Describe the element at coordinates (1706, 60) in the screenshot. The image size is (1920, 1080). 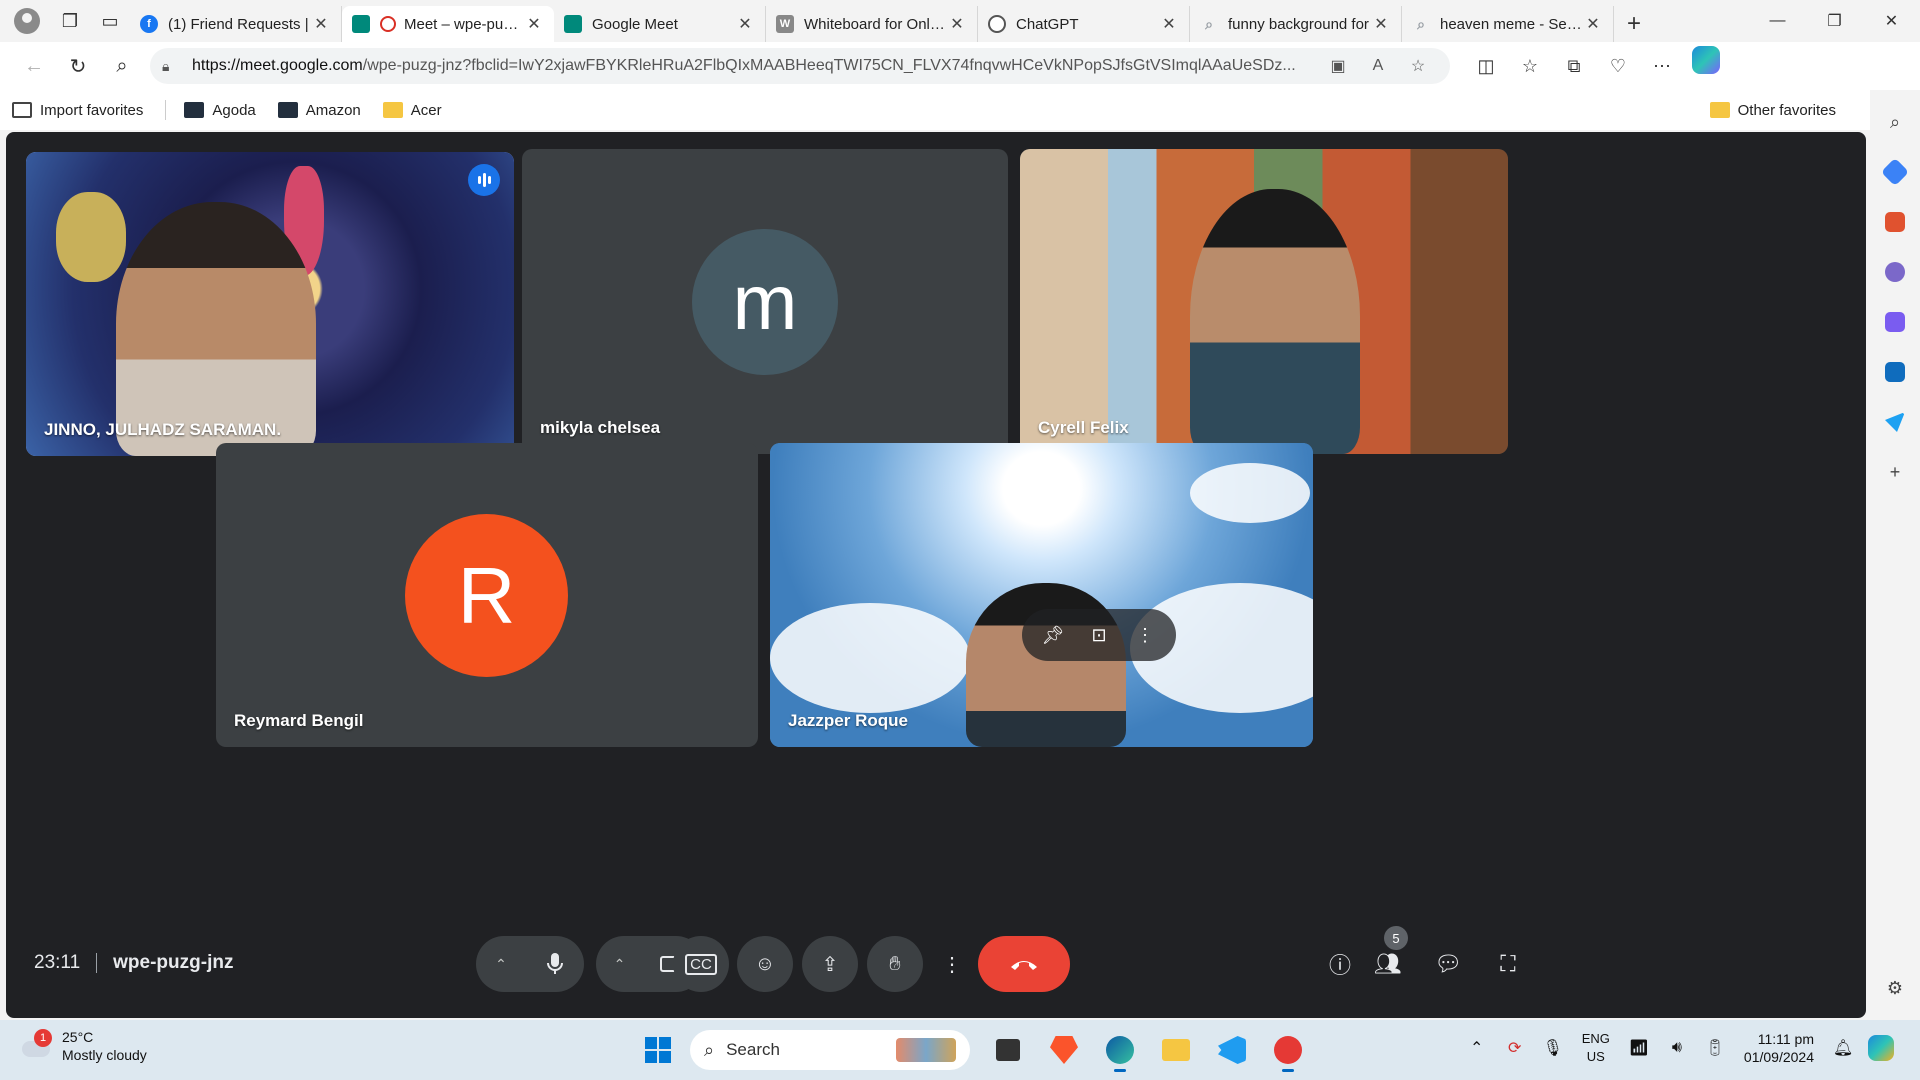
I see `copilot-icon` at that location.